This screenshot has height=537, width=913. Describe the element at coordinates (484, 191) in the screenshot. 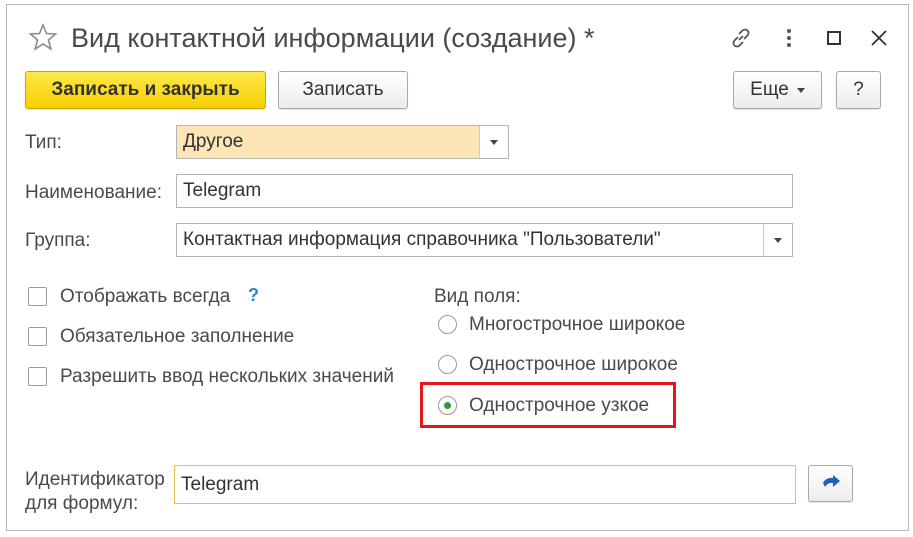

I see `name-input: Telegram` at that location.